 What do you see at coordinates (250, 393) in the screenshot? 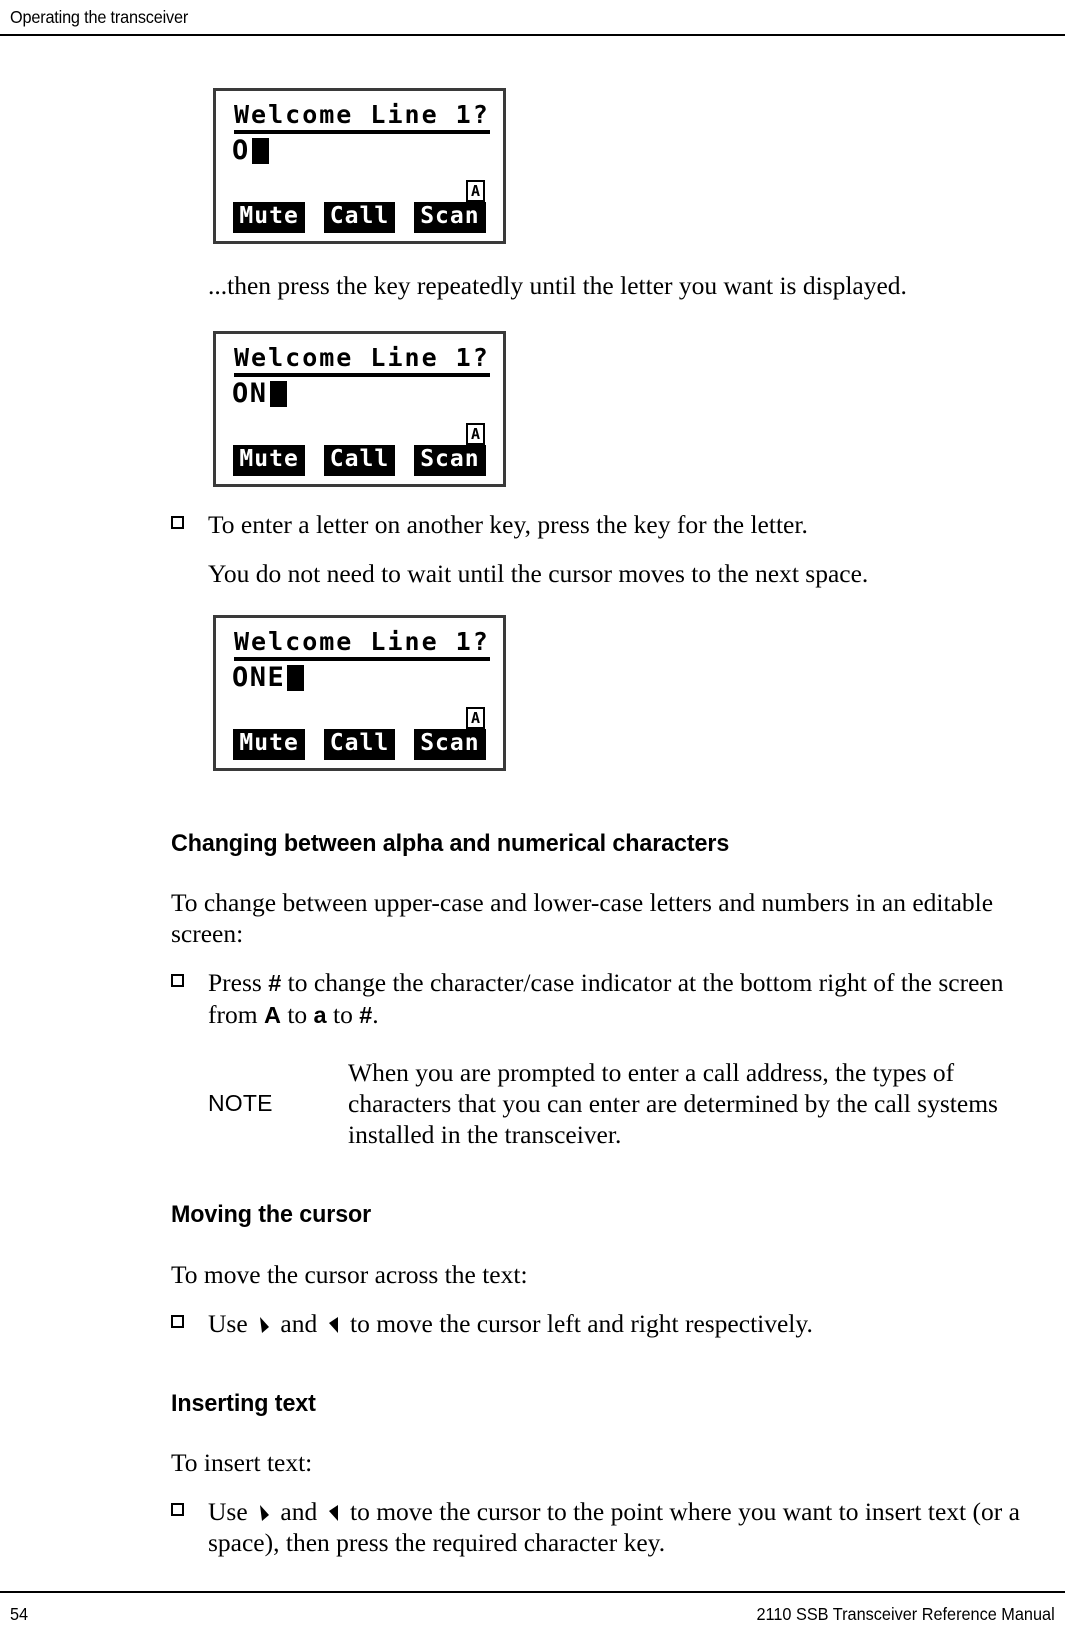
I see `lcd-entry-text-2: ON` at bounding box center [250, 393].